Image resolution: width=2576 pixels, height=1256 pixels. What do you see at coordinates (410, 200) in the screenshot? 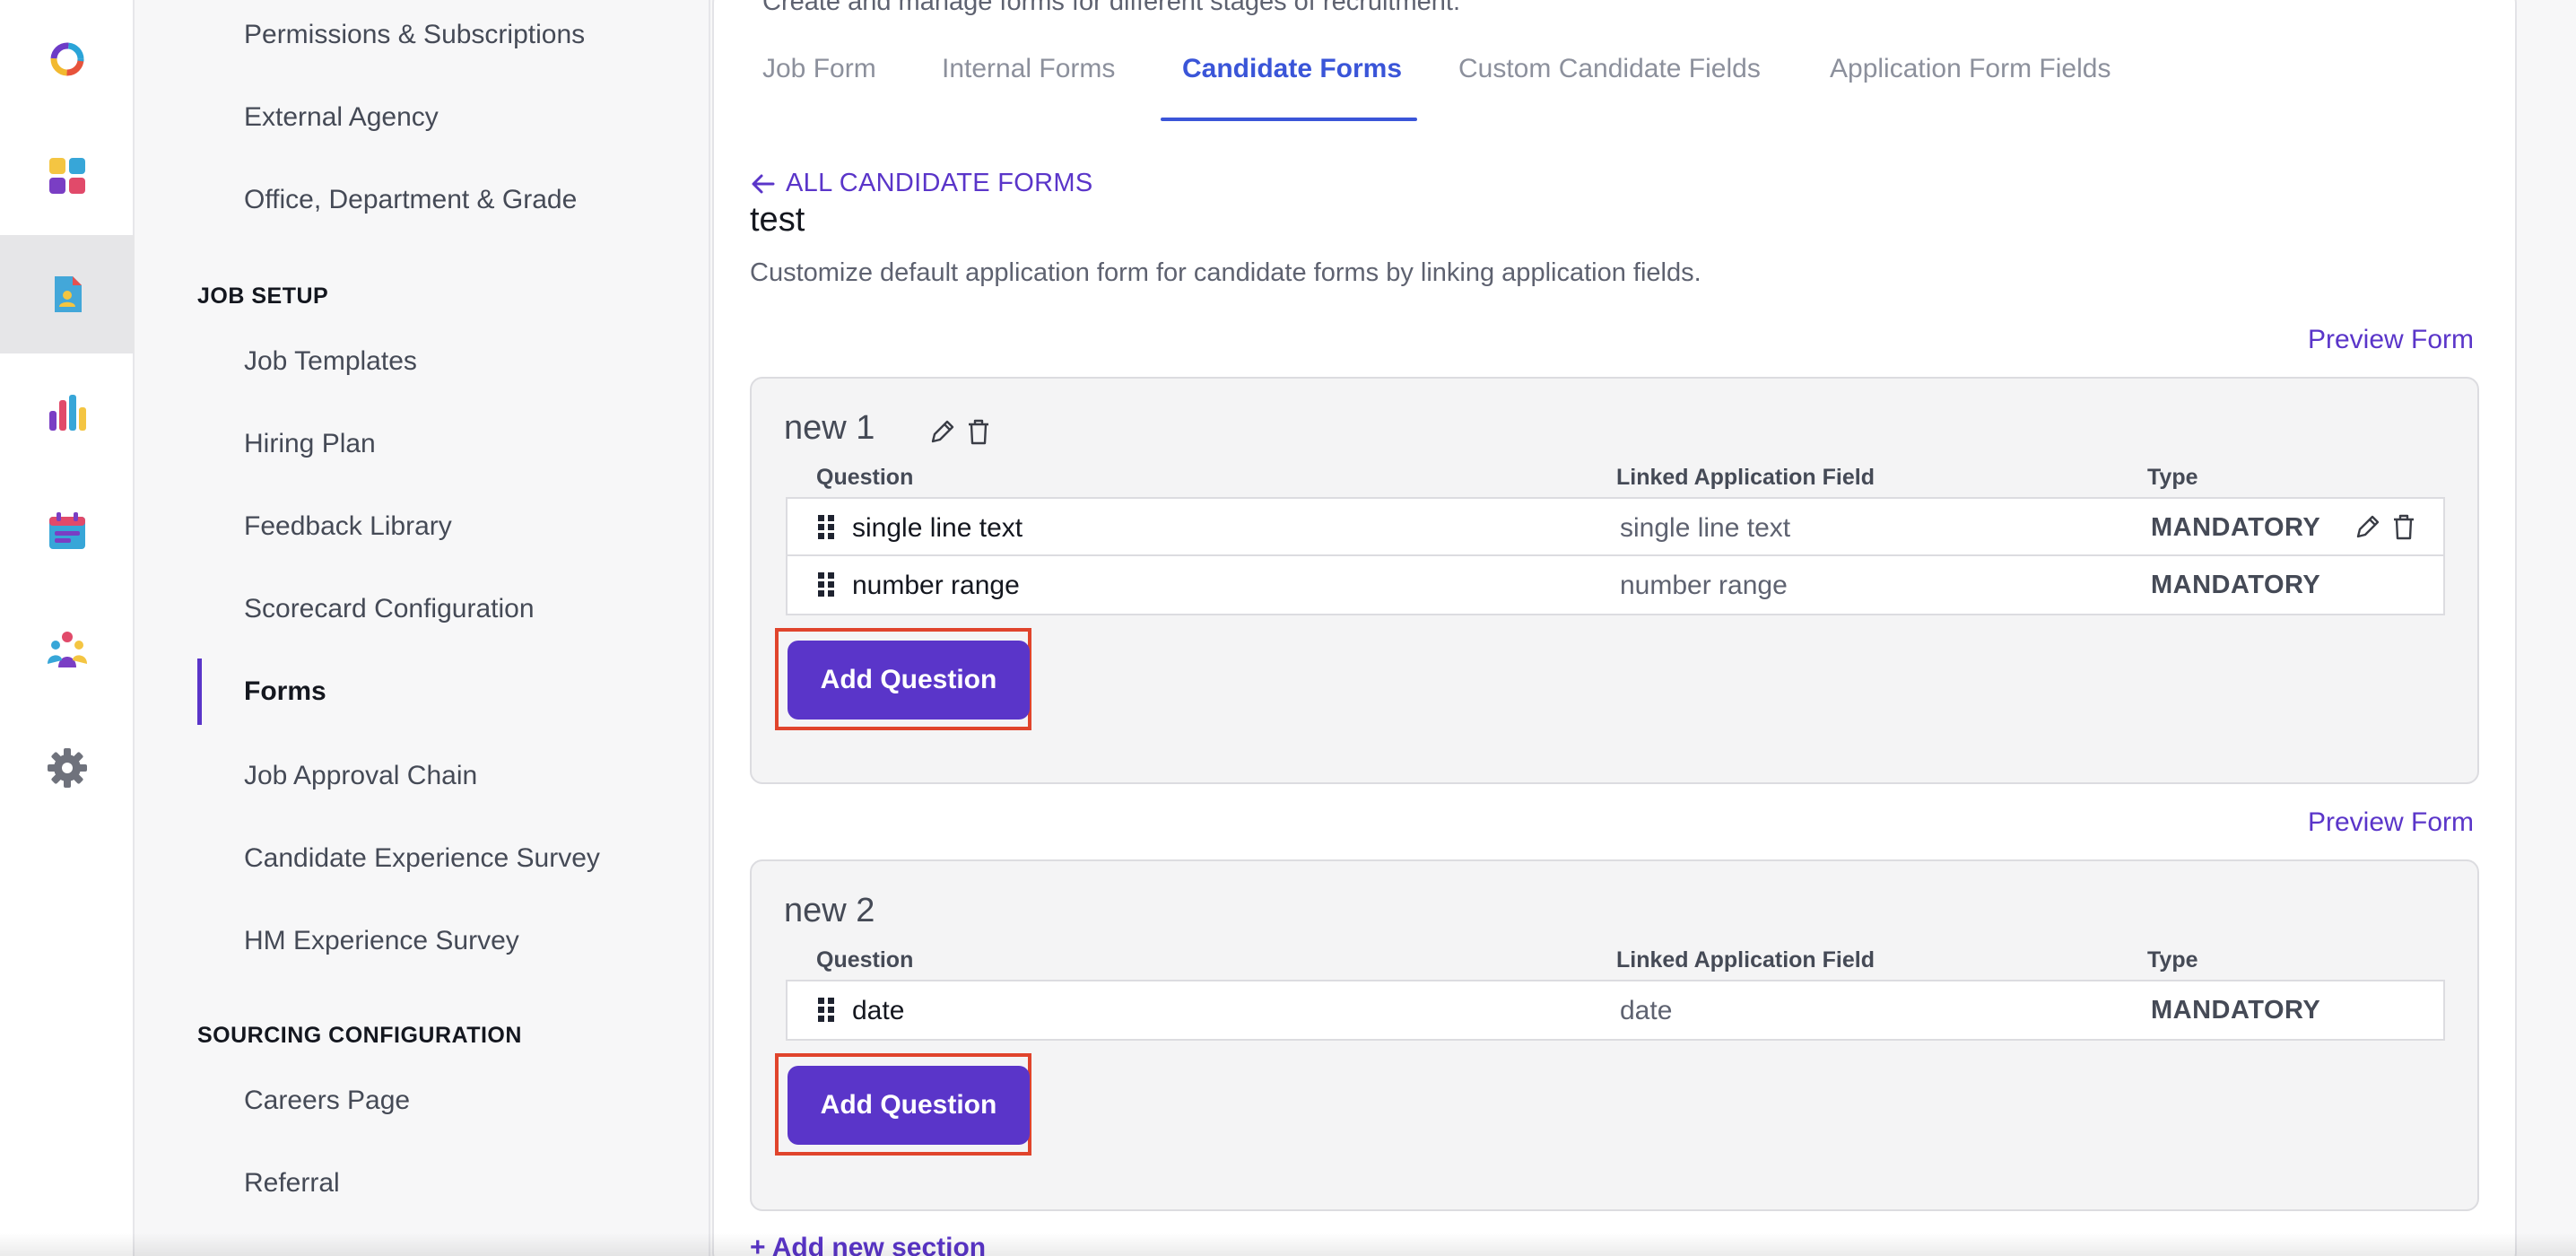
I see `nav-item-office: Office, Department & Grade` at bounding box center [410, 200].